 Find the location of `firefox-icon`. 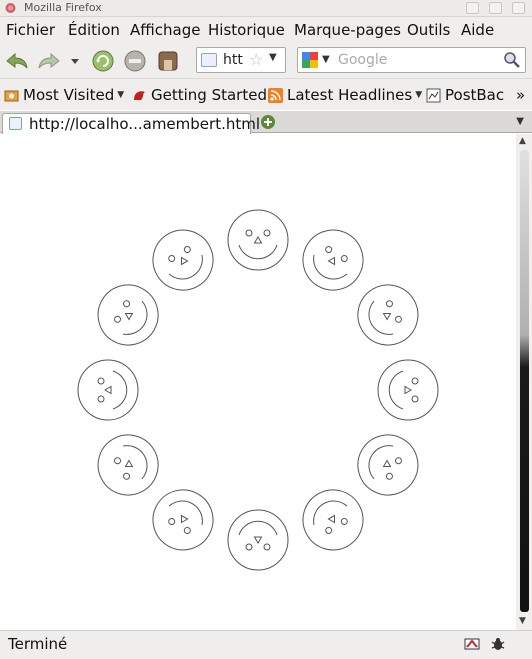

firefox-icon is located at coordinates (10, 8).